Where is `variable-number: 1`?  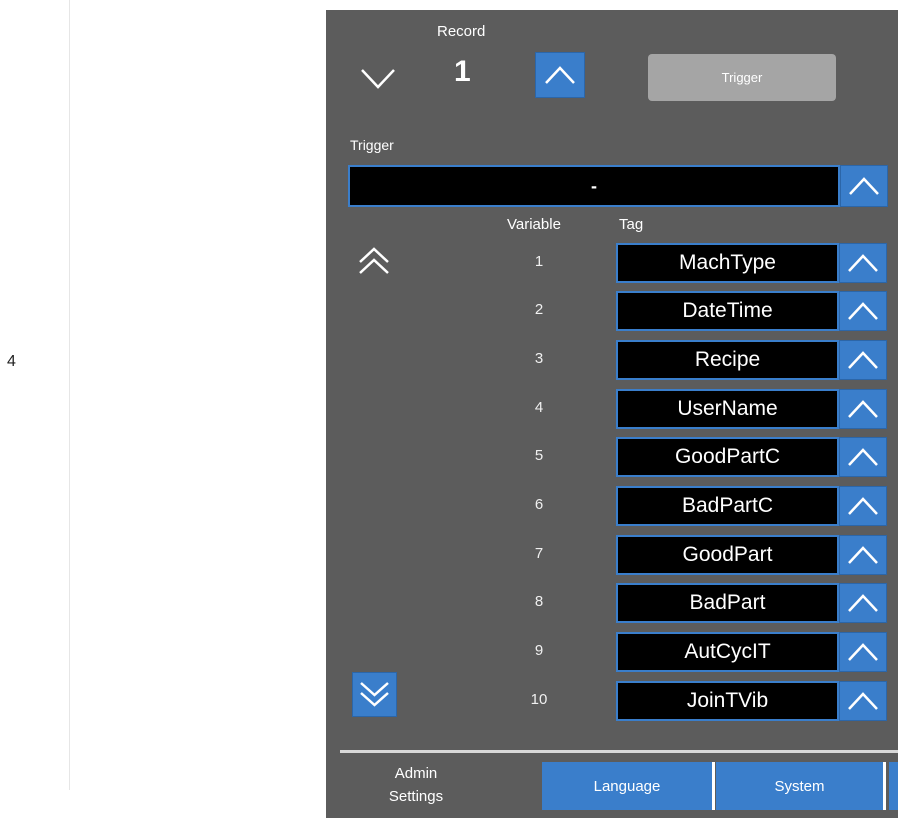 variable-number: 1 is located at coordinates (539, 261).